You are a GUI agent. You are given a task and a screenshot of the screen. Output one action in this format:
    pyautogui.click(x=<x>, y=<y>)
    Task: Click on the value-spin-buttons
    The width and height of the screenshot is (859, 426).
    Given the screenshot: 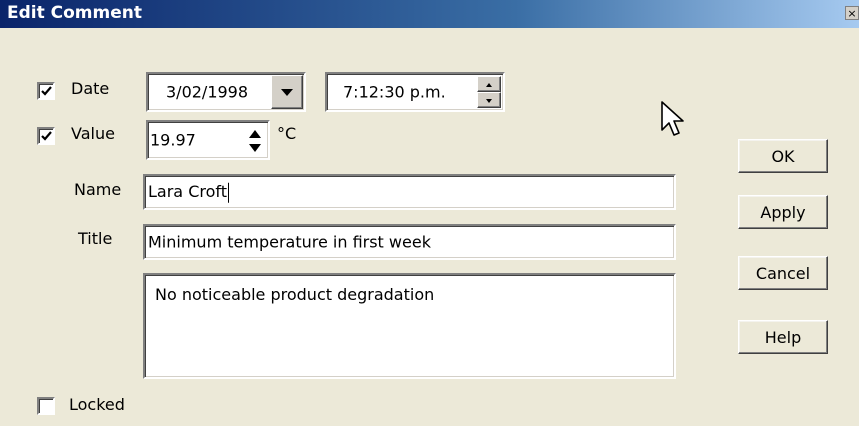 What is the action you would take?
    pyautogui.click(x=255, y=141)
    